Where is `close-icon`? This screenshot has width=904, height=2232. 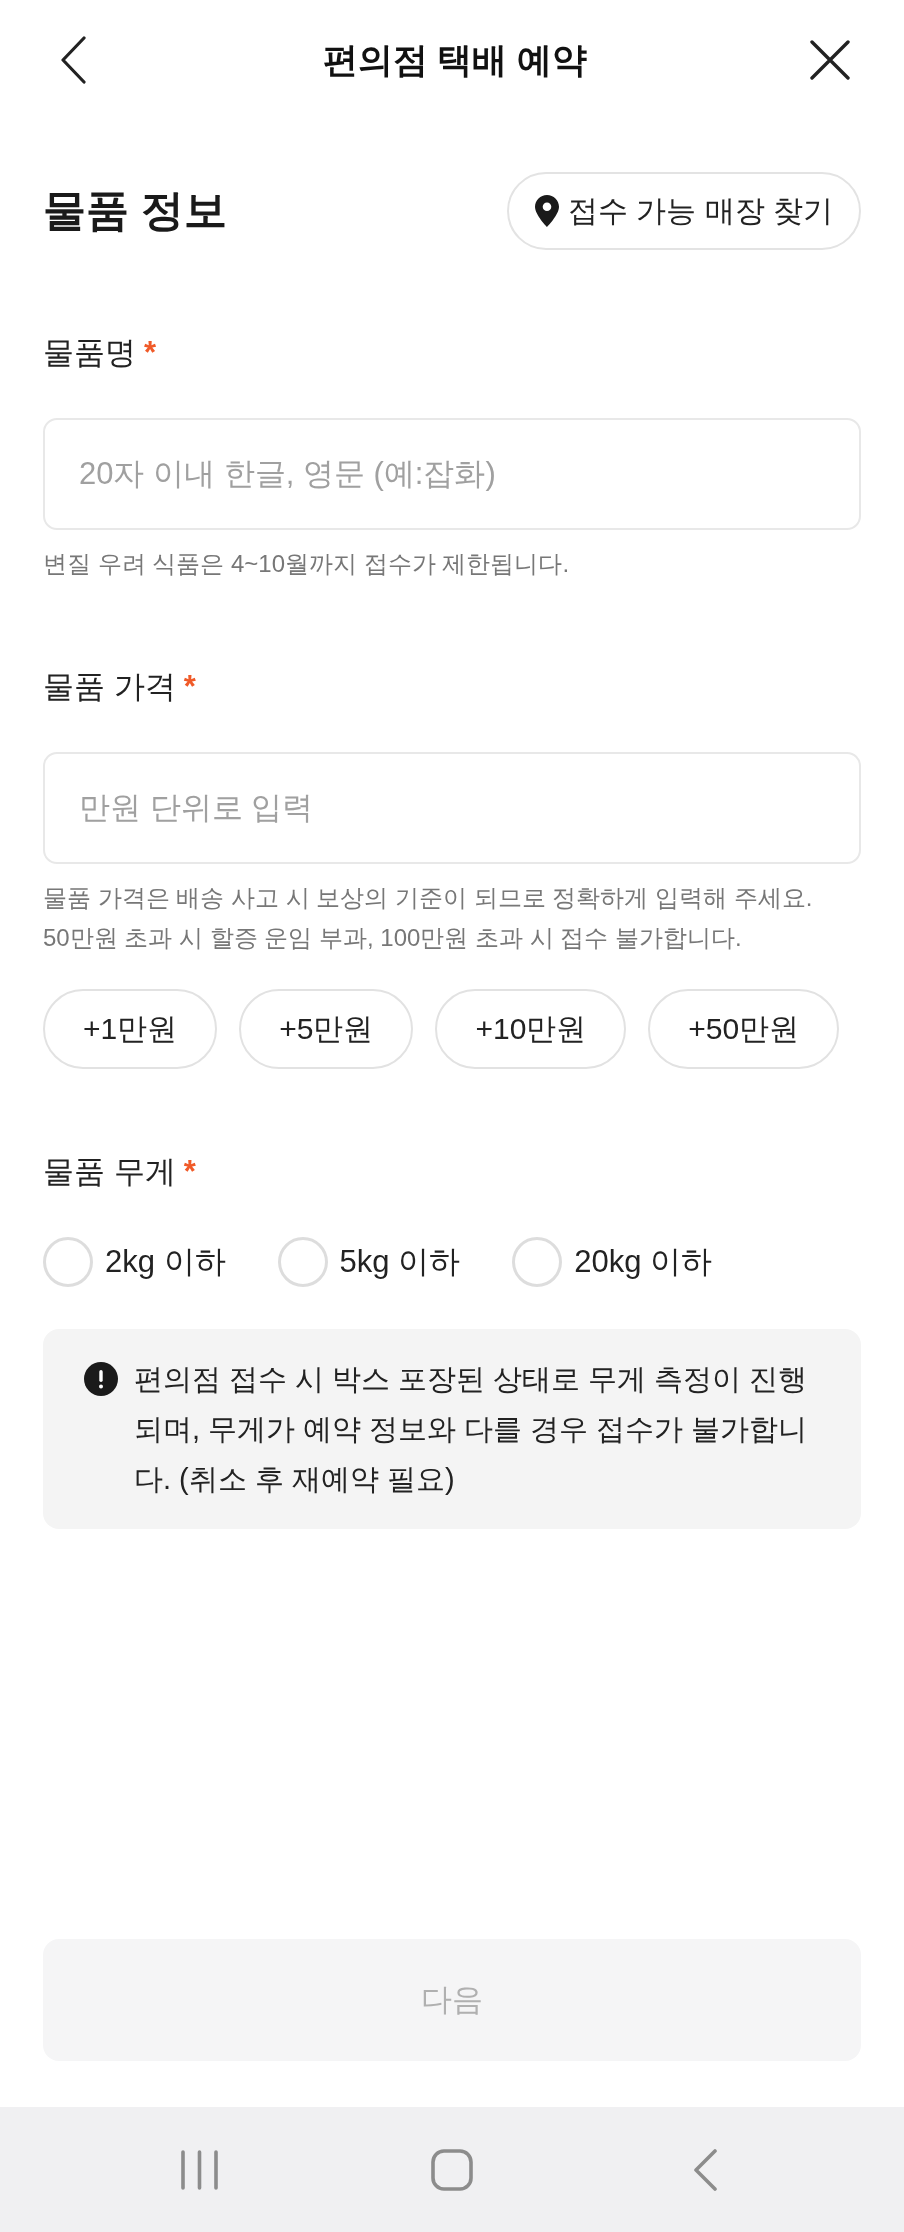
close-icon is located at coordinates (830, 60).